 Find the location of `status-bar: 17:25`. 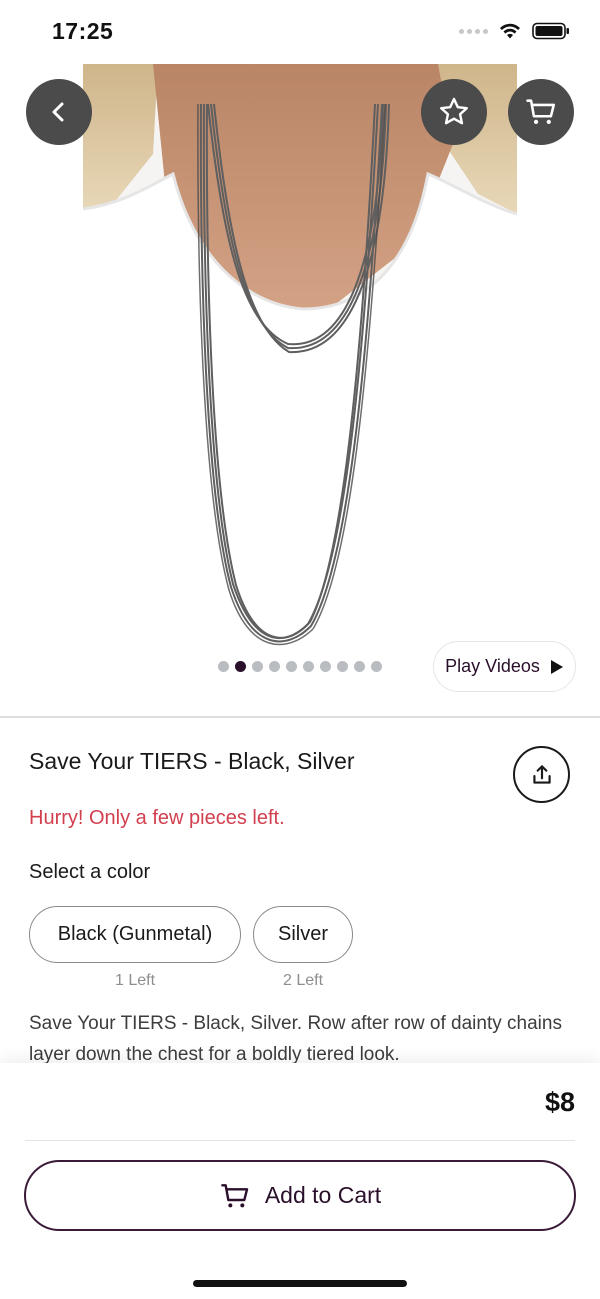

status-bar: 17:25 is located at coordinates (300, 32).